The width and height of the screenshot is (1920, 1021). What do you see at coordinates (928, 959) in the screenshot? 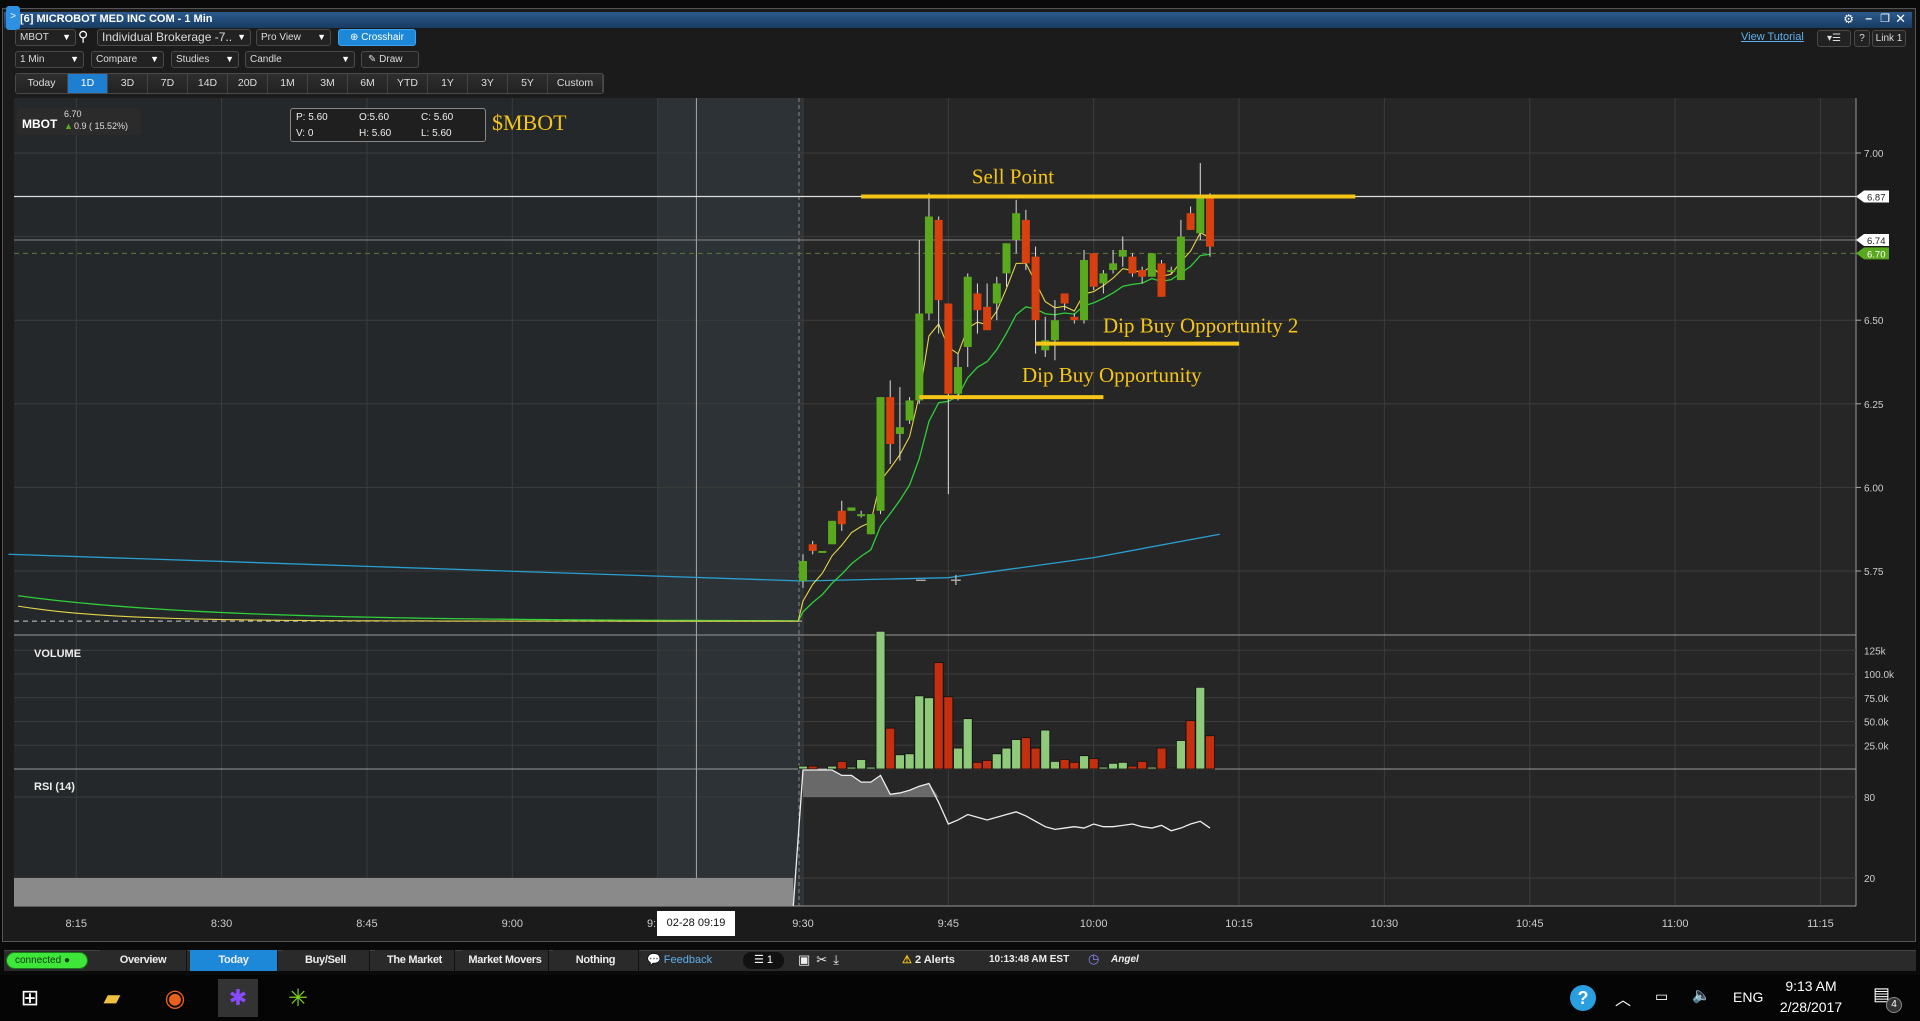
I see `alerts-button: ⚠ 2 Alerts` at bounding box center [928, 959].